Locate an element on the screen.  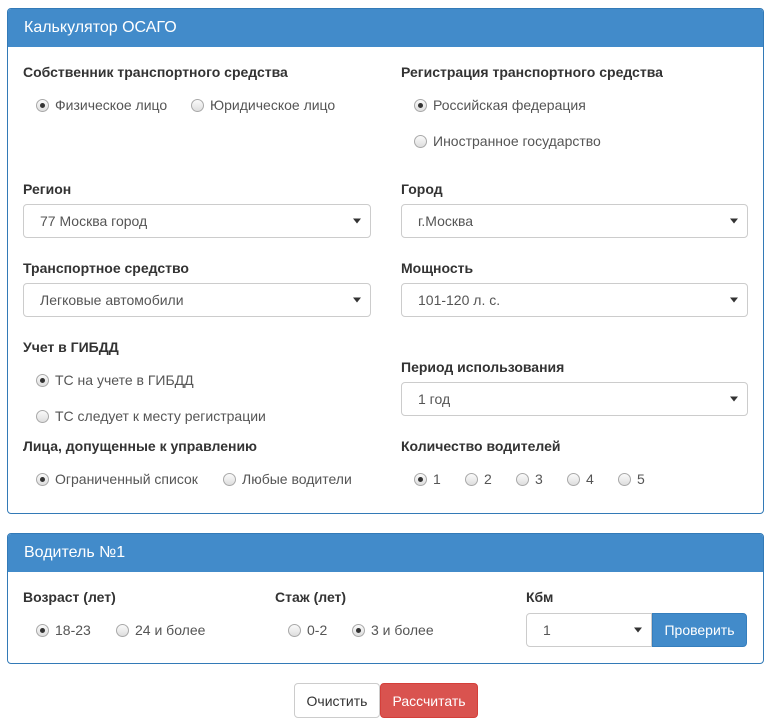
gibdd-option-transit: ТС следует к месту регистрации is located at coordinates (160, 416).